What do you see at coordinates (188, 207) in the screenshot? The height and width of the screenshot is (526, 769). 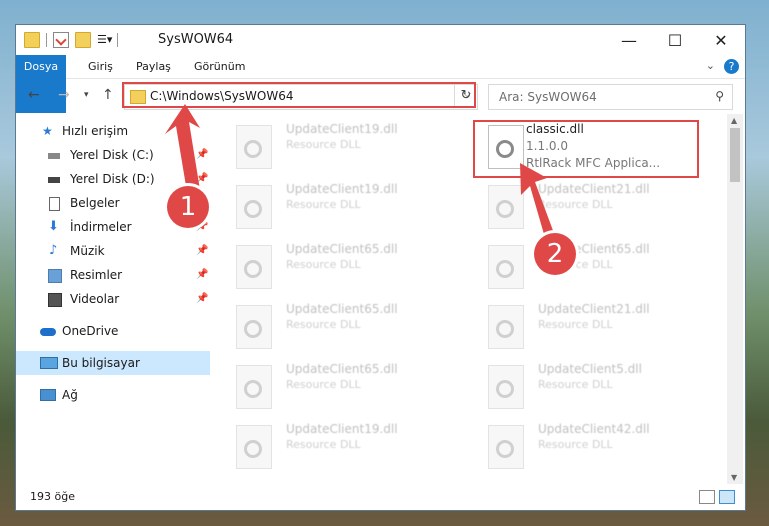 I see `step-badge-1: 1` at bounding box center [188, 207].